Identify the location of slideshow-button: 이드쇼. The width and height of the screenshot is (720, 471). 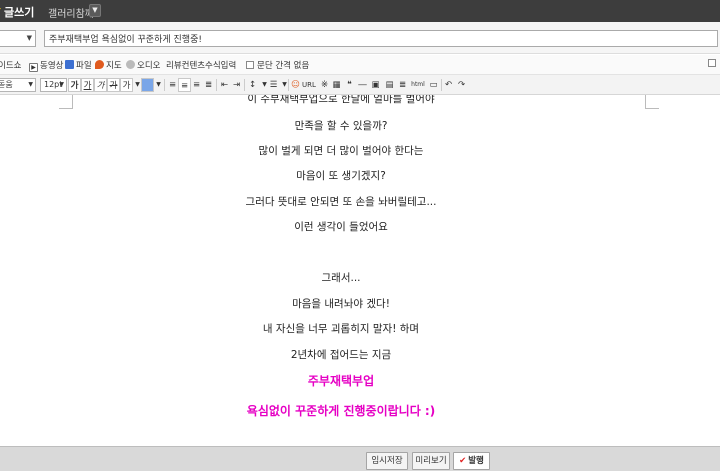
(10, 65).